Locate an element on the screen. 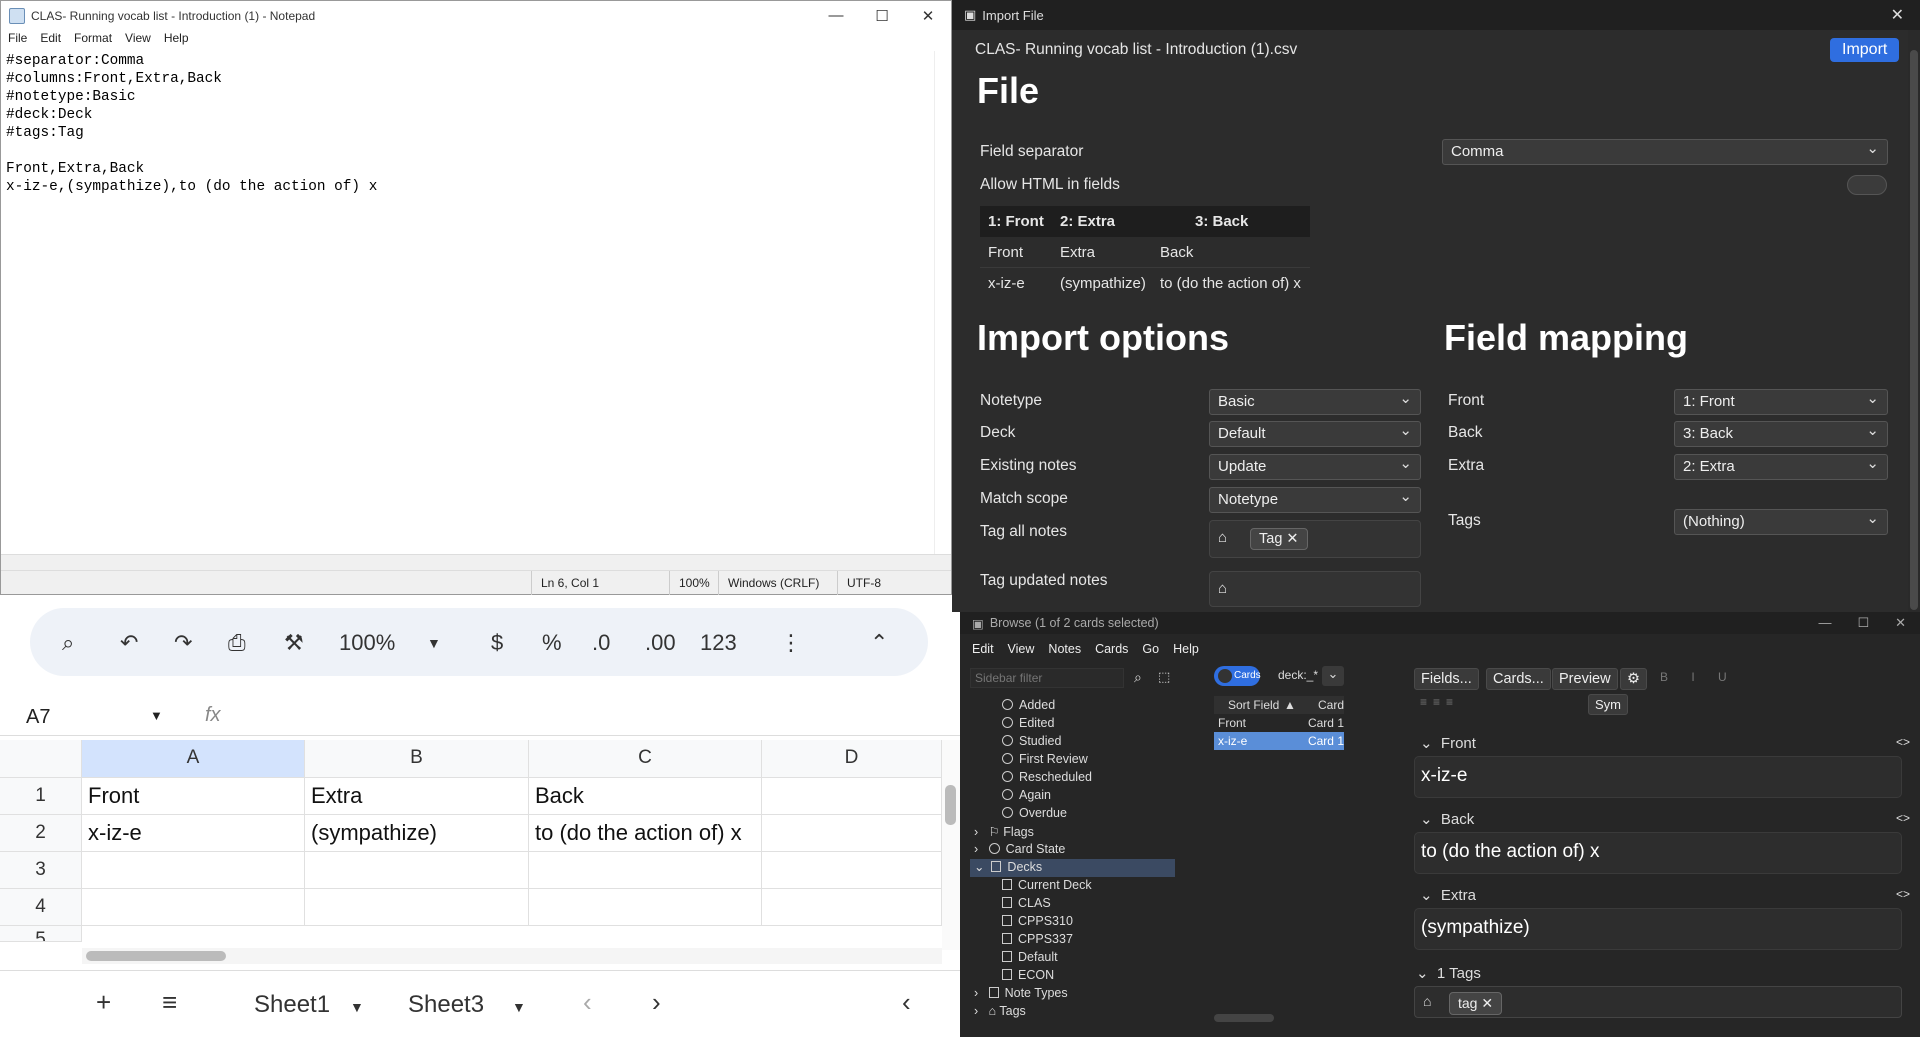  tag-chip: tag ✕ is located at coordinates (1476, 1003).